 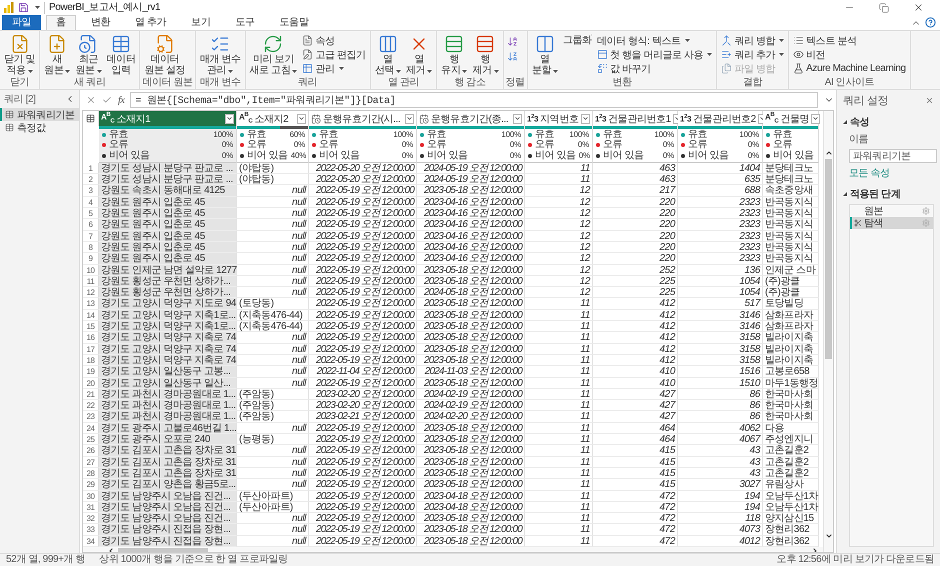 What do you see at coordinates (200, 22) in the screenshot?
I see `ribbon-tab: 보기` at bounding box center [200, 22].